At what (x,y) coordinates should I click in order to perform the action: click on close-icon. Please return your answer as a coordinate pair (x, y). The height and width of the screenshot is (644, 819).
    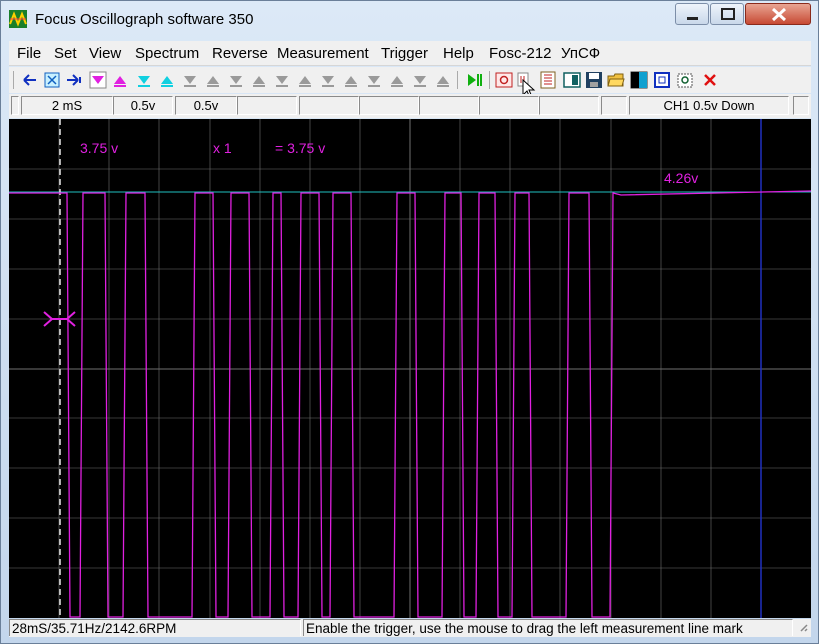
    Looking at the image, I should click on (779, 14).